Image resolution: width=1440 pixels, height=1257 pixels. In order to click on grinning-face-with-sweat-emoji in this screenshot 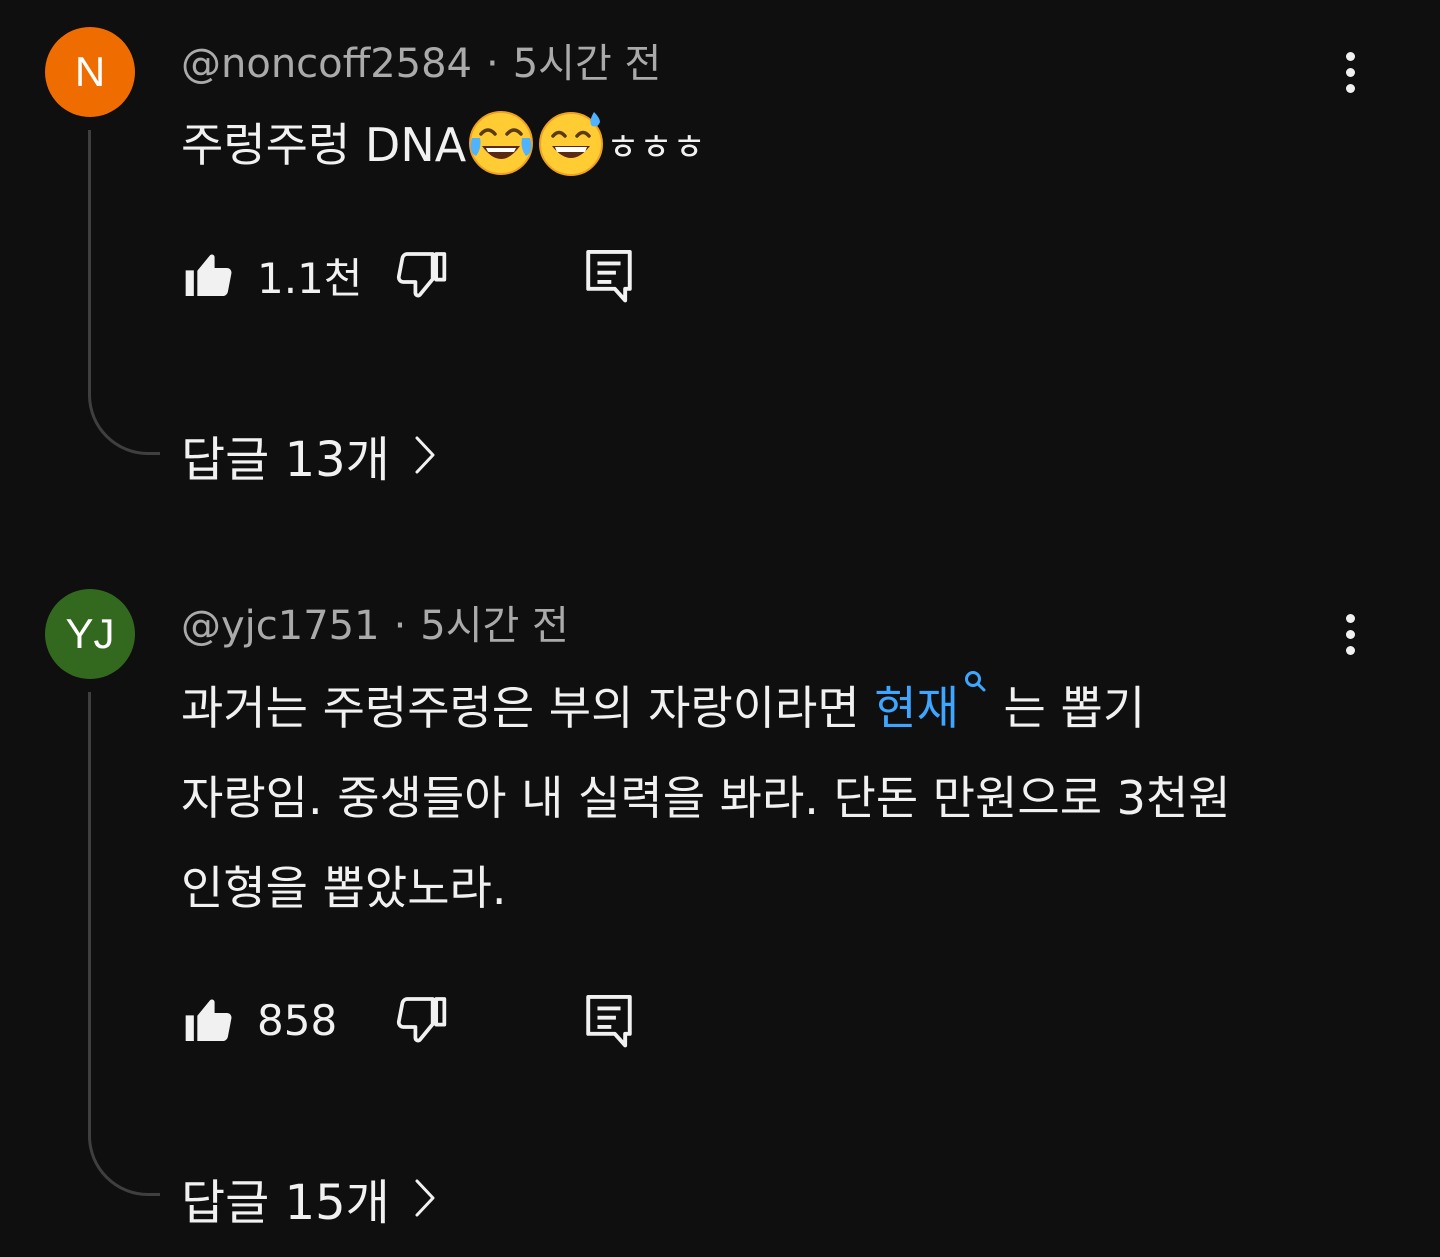, I will do `click(571, 143)`.